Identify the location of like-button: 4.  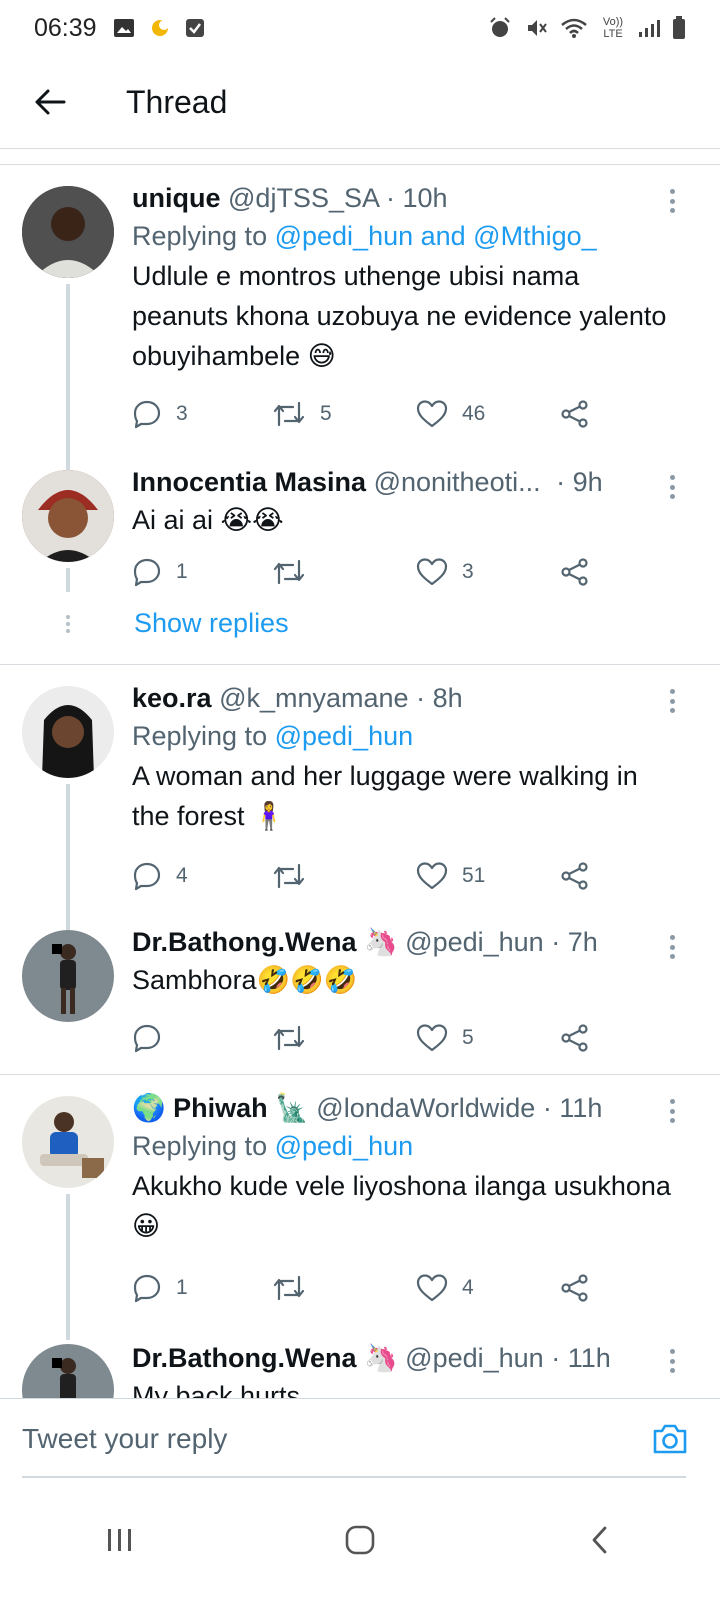
(445, 1288).